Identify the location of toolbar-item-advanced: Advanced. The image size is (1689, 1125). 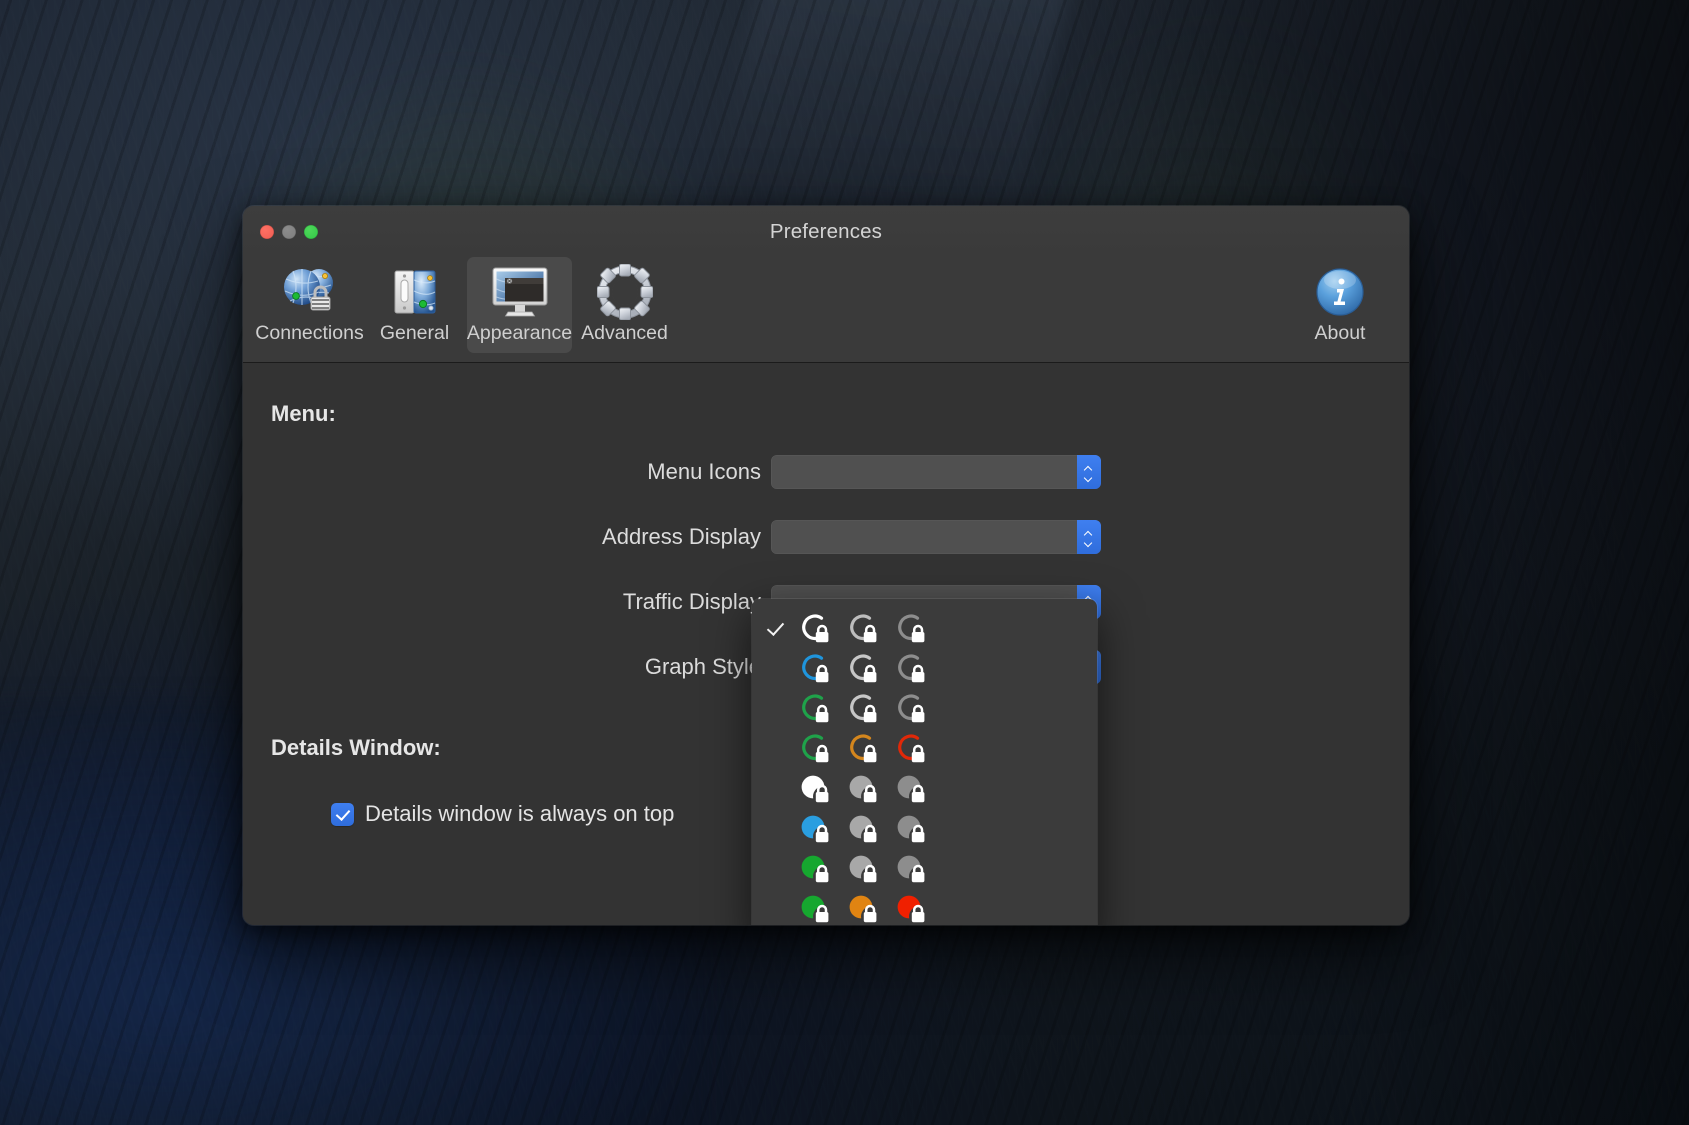
(624, 305).